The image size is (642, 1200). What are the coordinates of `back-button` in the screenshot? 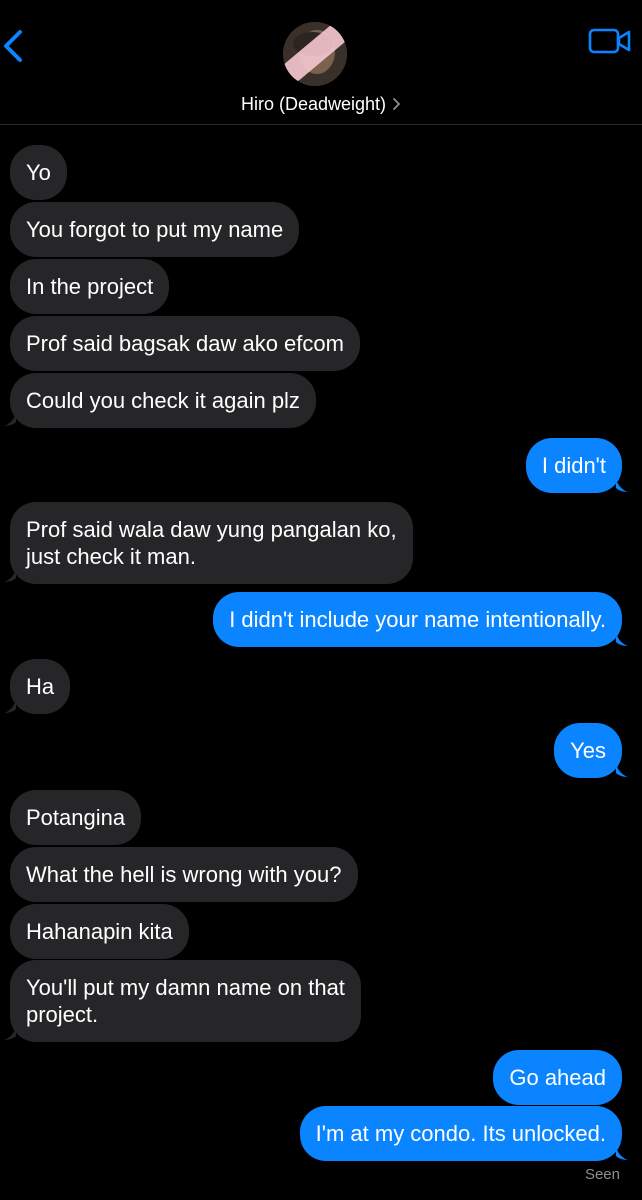 It's located at (20, 46).